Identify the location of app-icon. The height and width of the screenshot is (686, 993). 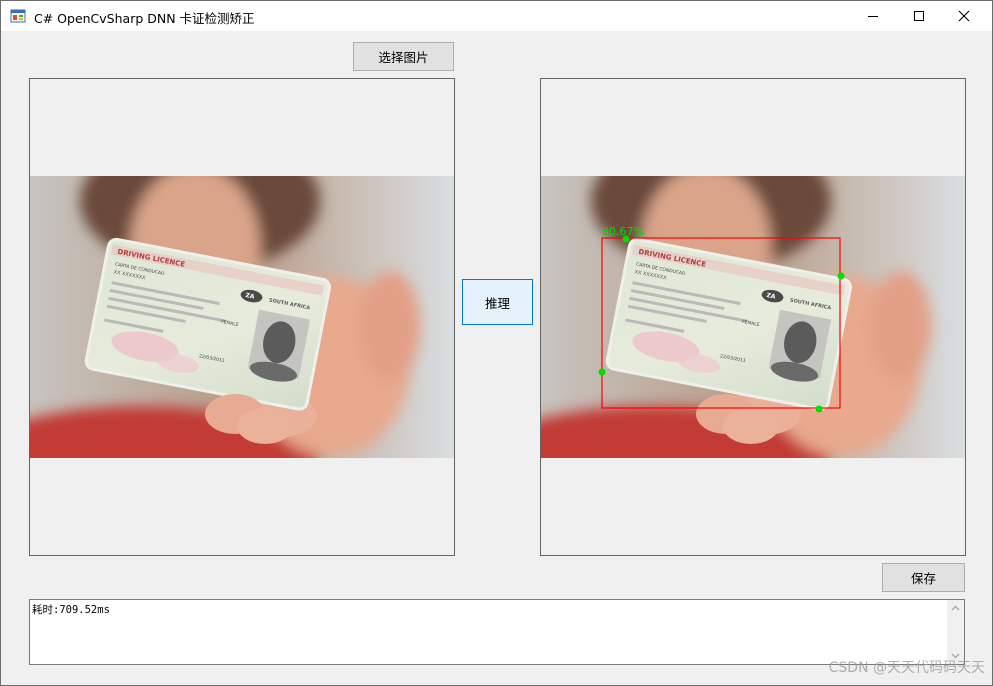
(18, 16).